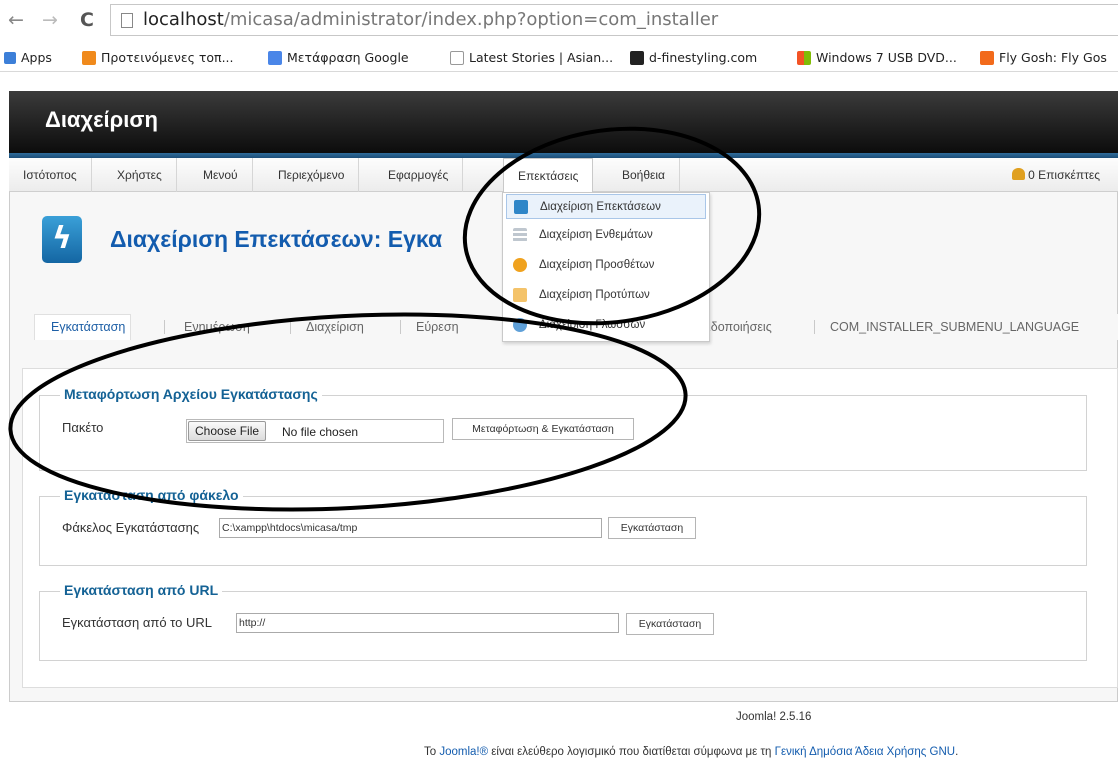 This screenshot has height=769, width=1118. I want to click on template-icon, so click(520, 295).